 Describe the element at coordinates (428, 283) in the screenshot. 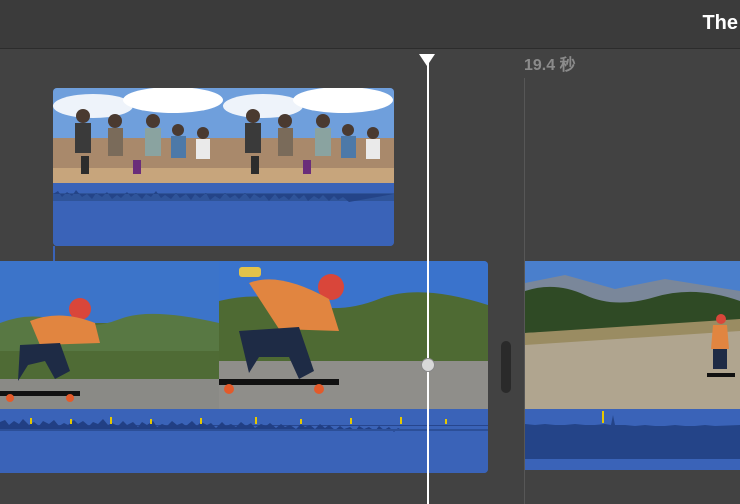

I see `playhead-line` at that location.